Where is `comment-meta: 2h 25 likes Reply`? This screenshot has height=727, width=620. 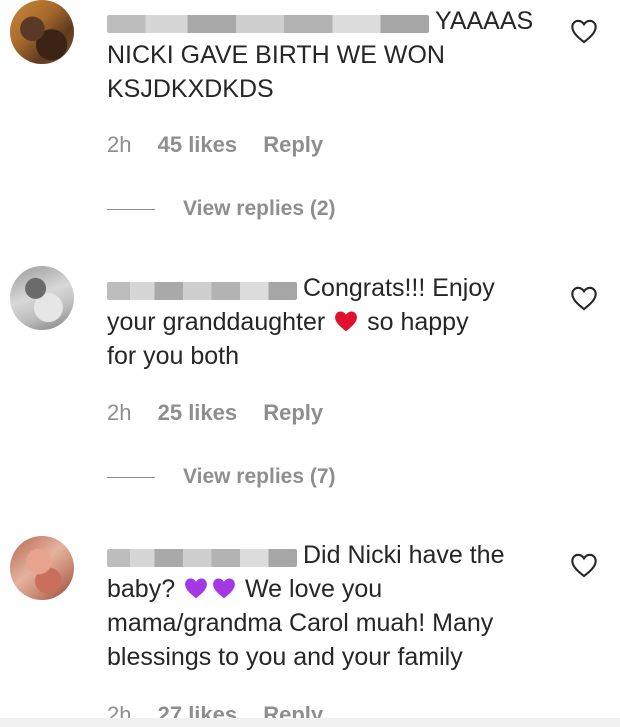
comment-meta: 2h 25 likes Reply is located at coordinates (225, 413).